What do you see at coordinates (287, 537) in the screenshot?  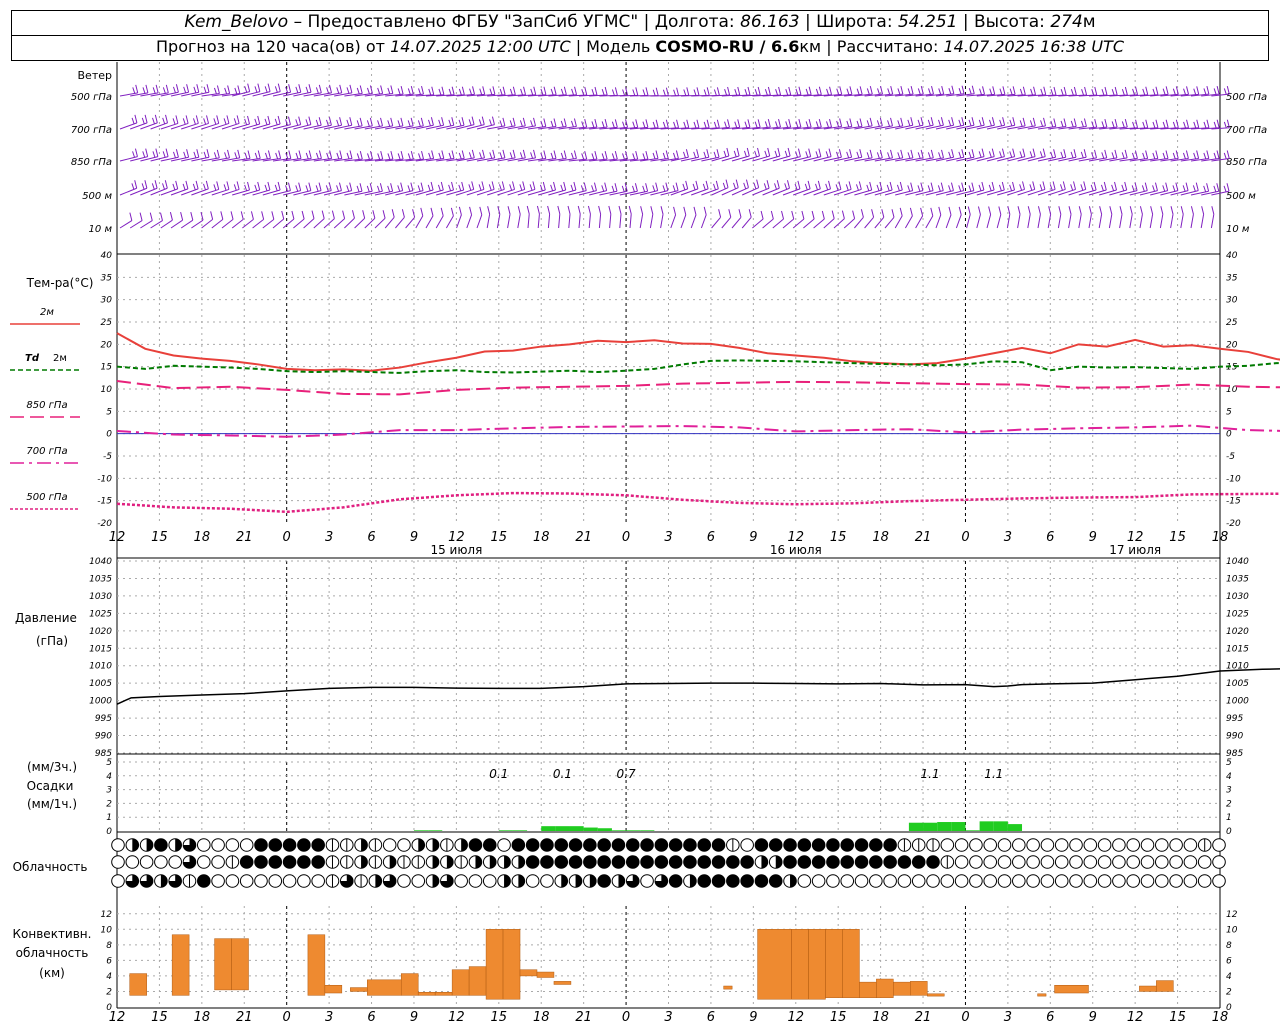 I see `hour-tick-label: 0` at bounding box center [287, 537].